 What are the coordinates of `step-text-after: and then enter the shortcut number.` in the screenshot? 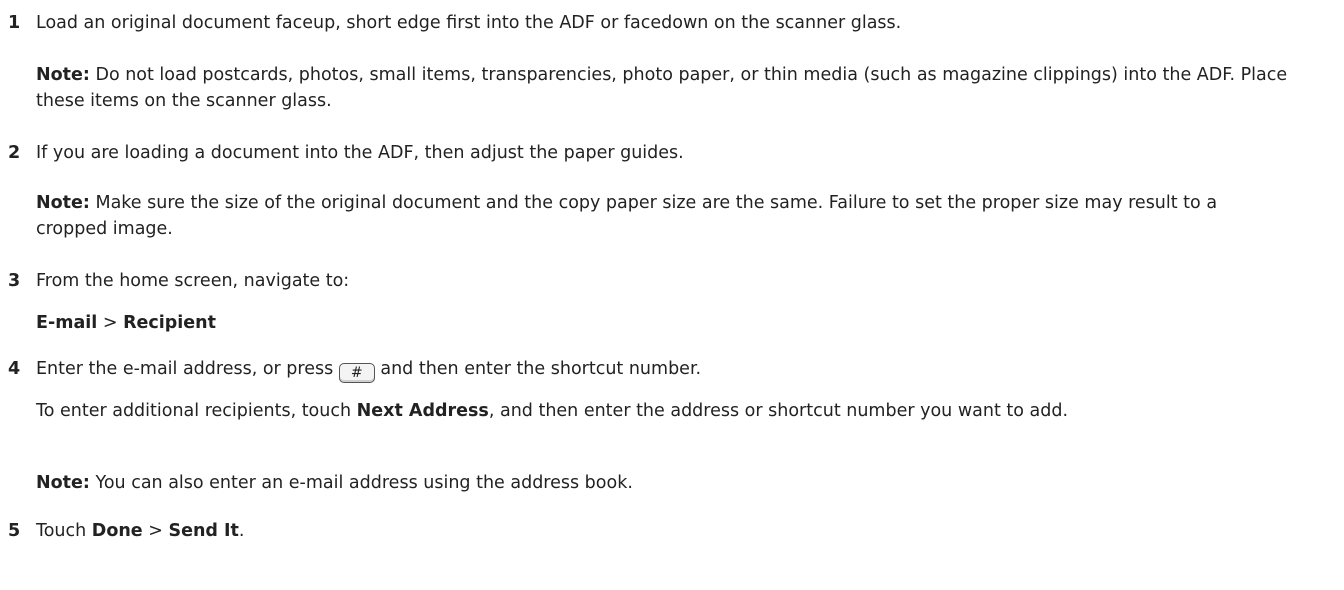 It's located at (538, 369).